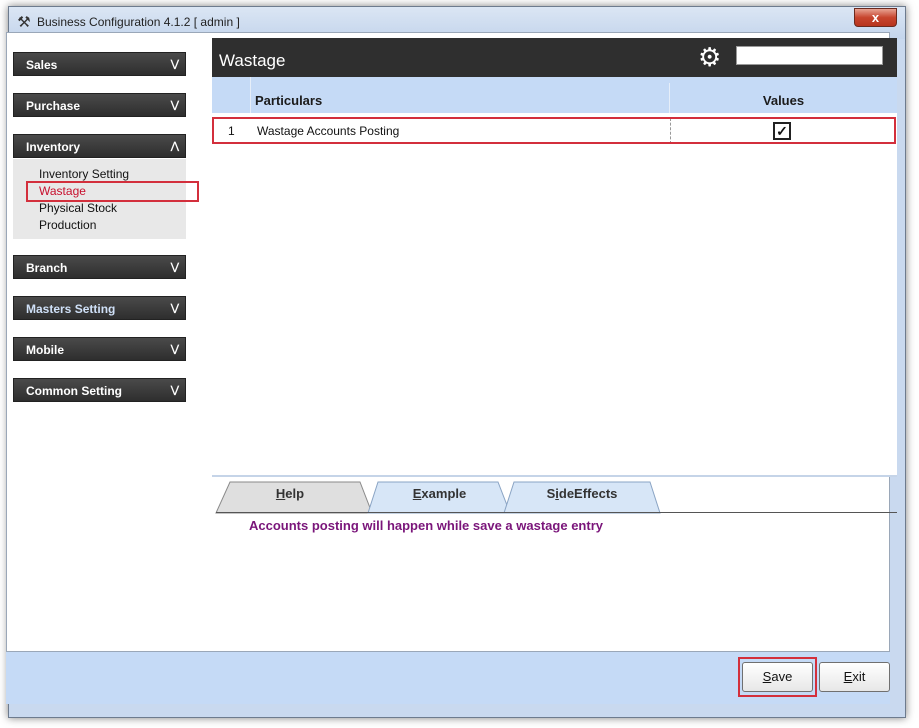 This screenshot has width=919, height=728. What do you see at coordinates (709, 57) in the screenshot?
I see `gear-icon: ⚙` at bounding box center [709, 57].